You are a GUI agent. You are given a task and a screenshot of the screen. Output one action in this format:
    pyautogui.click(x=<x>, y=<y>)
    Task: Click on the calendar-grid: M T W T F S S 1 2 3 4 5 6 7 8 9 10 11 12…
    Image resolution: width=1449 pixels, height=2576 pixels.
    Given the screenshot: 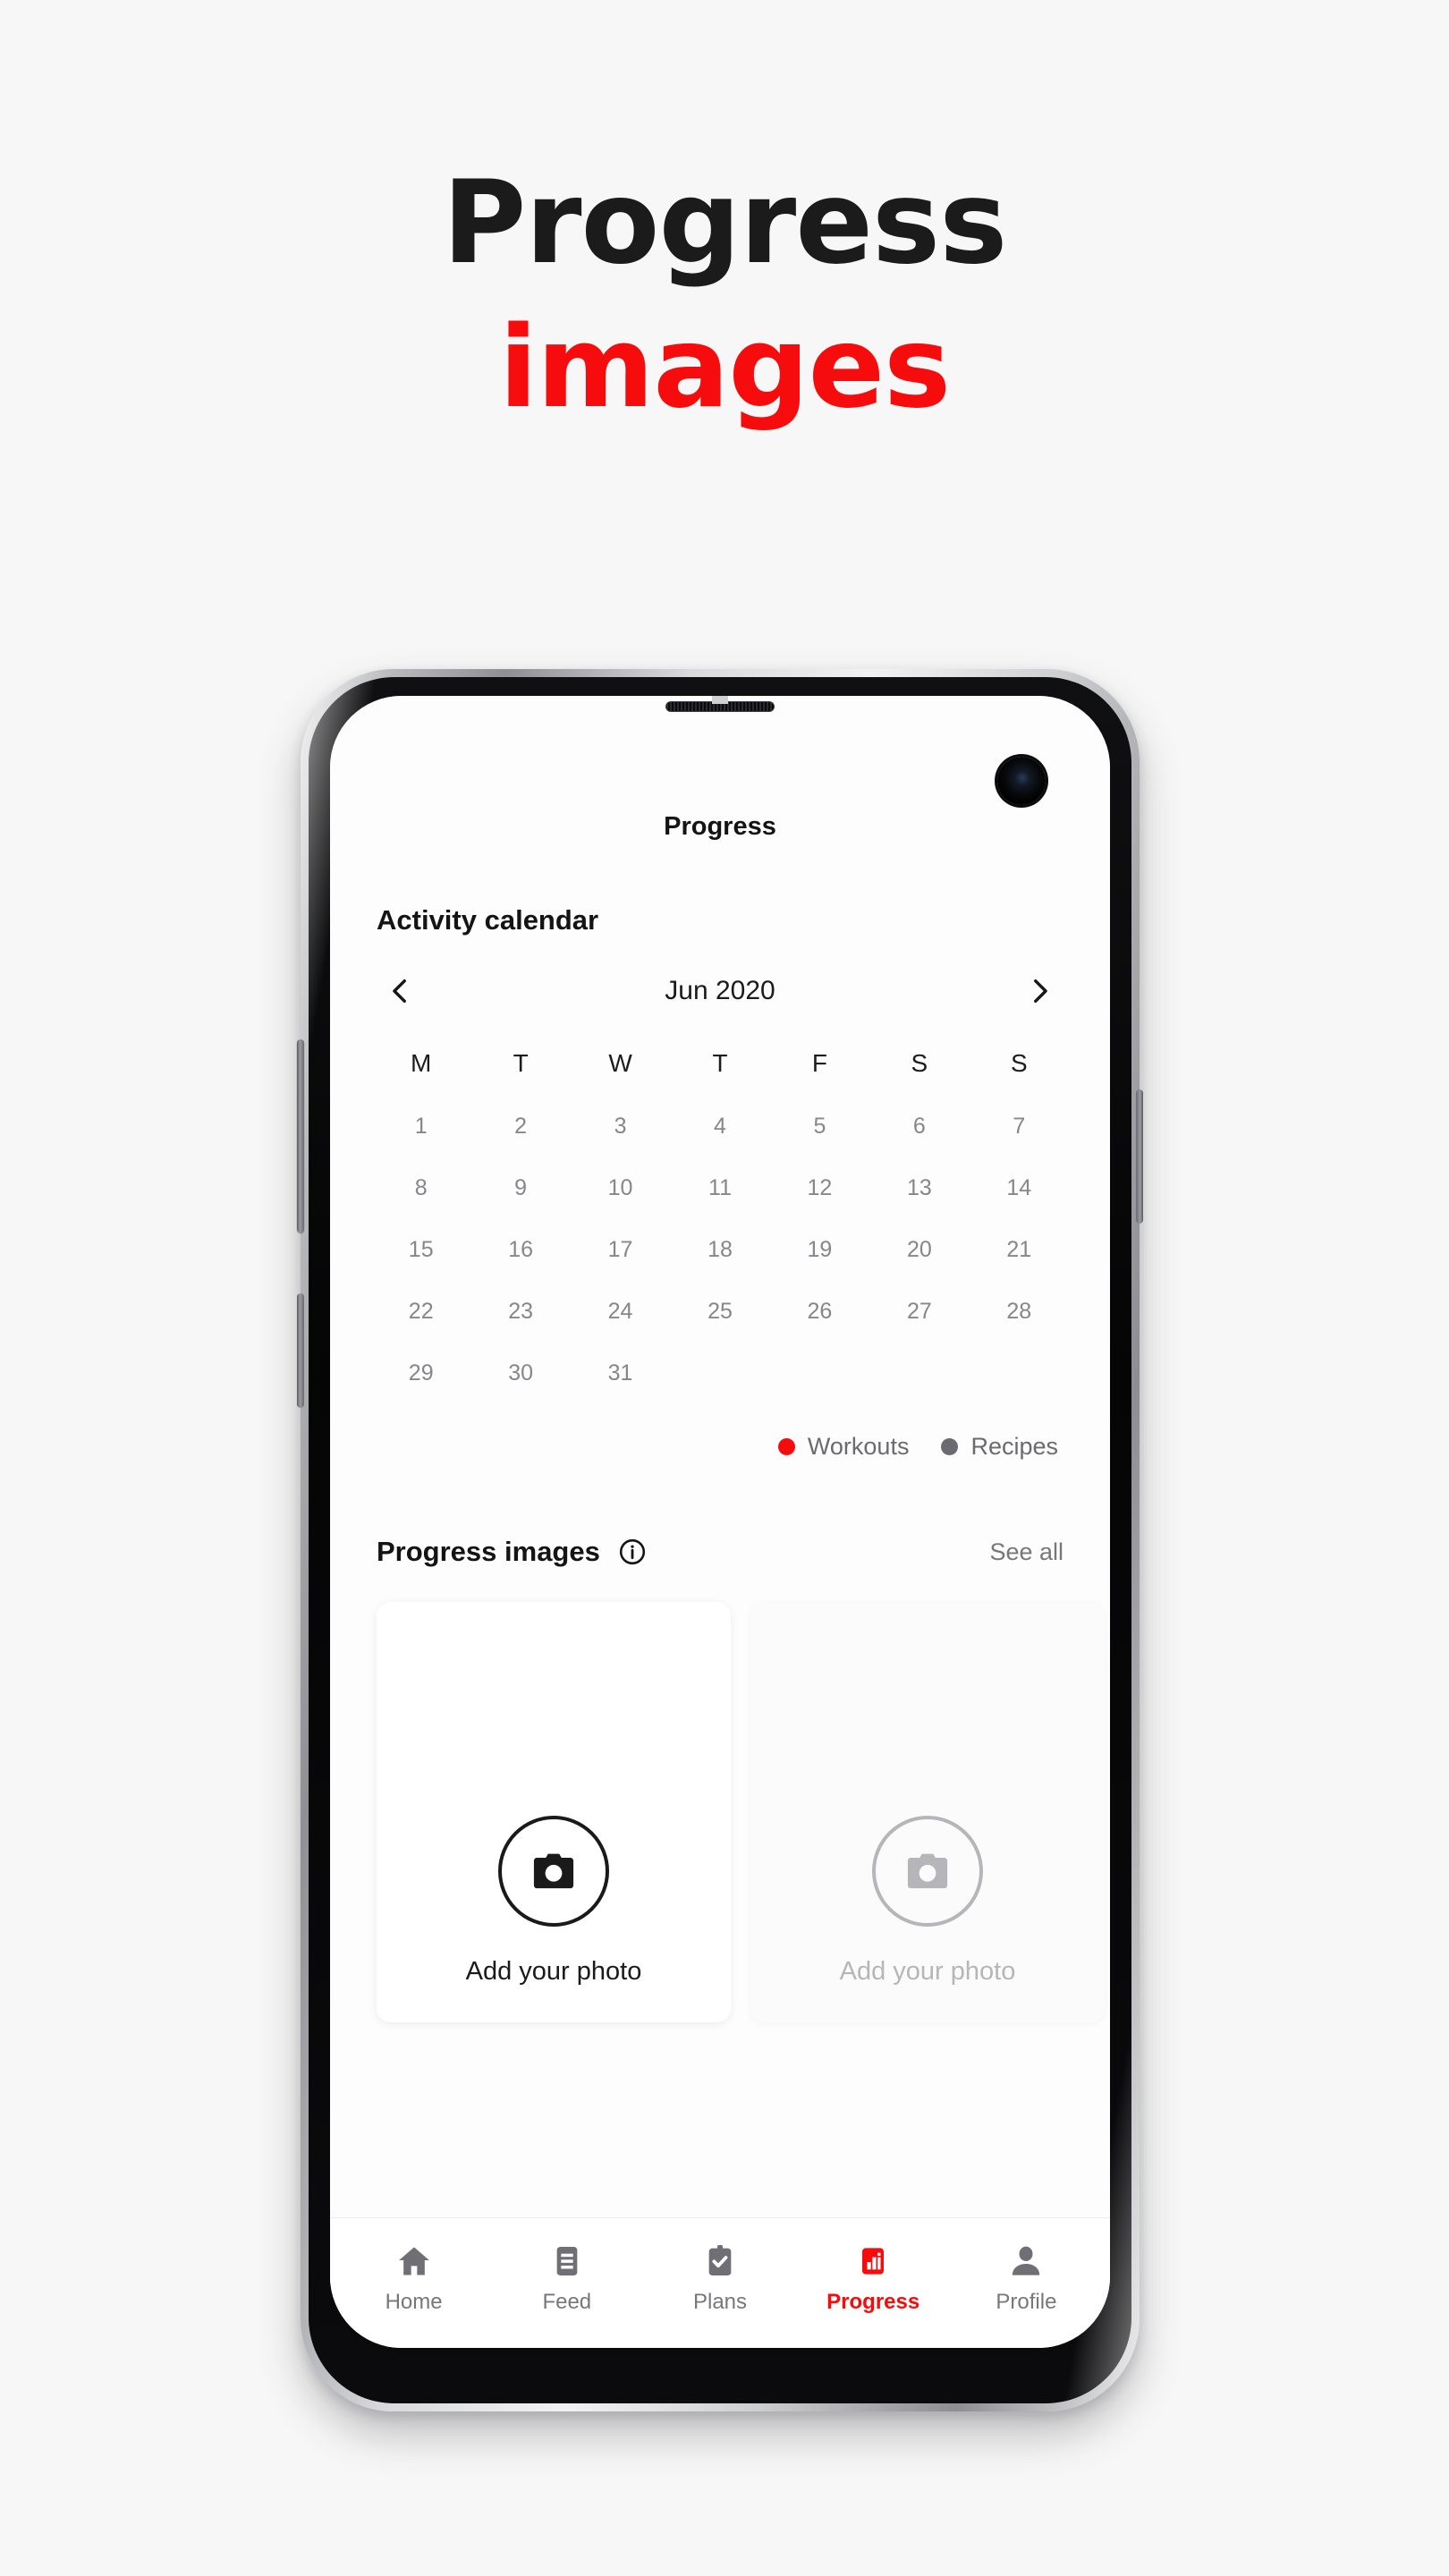 What is the action you would take?
    pyautogui.click(x=720, y=1197)
    